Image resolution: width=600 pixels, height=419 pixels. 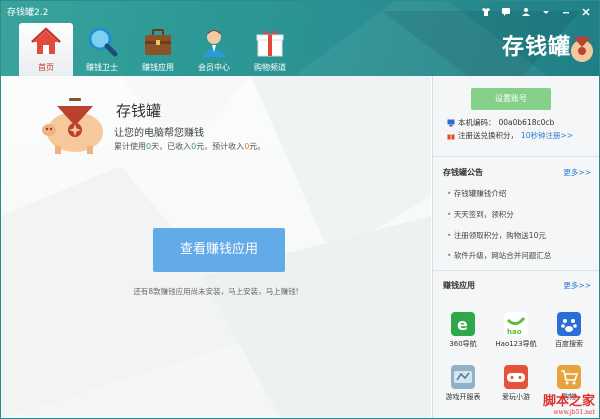 What do you see at coordinates (72, 121) in the screenshot?
I see `piggy-bank-mascot-icon` at bounding box center [72, 121].